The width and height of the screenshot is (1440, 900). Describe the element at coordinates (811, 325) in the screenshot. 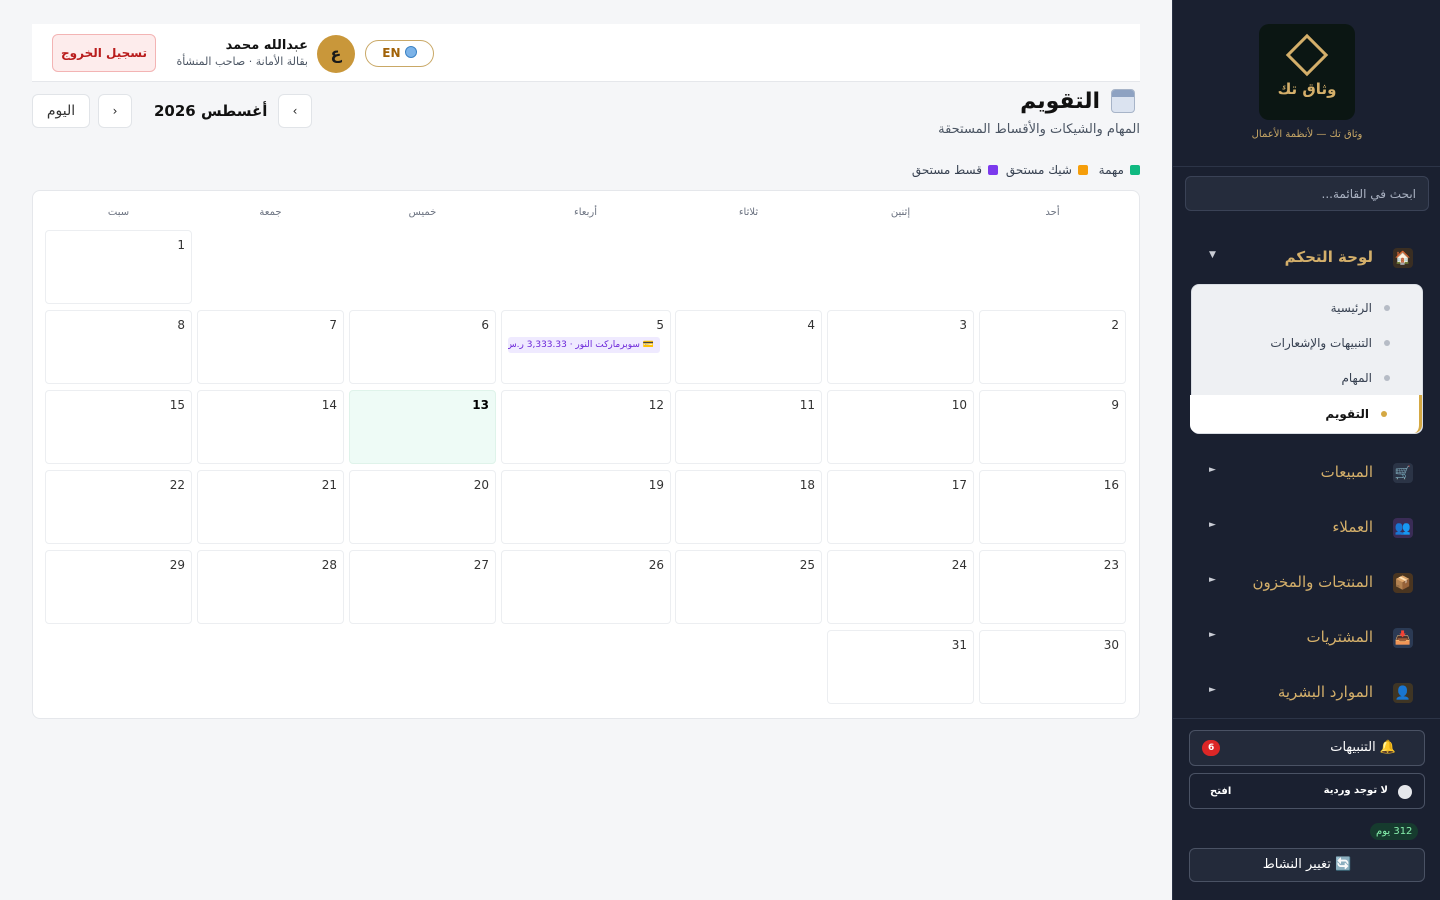

I see `day-number: 4` at that location.